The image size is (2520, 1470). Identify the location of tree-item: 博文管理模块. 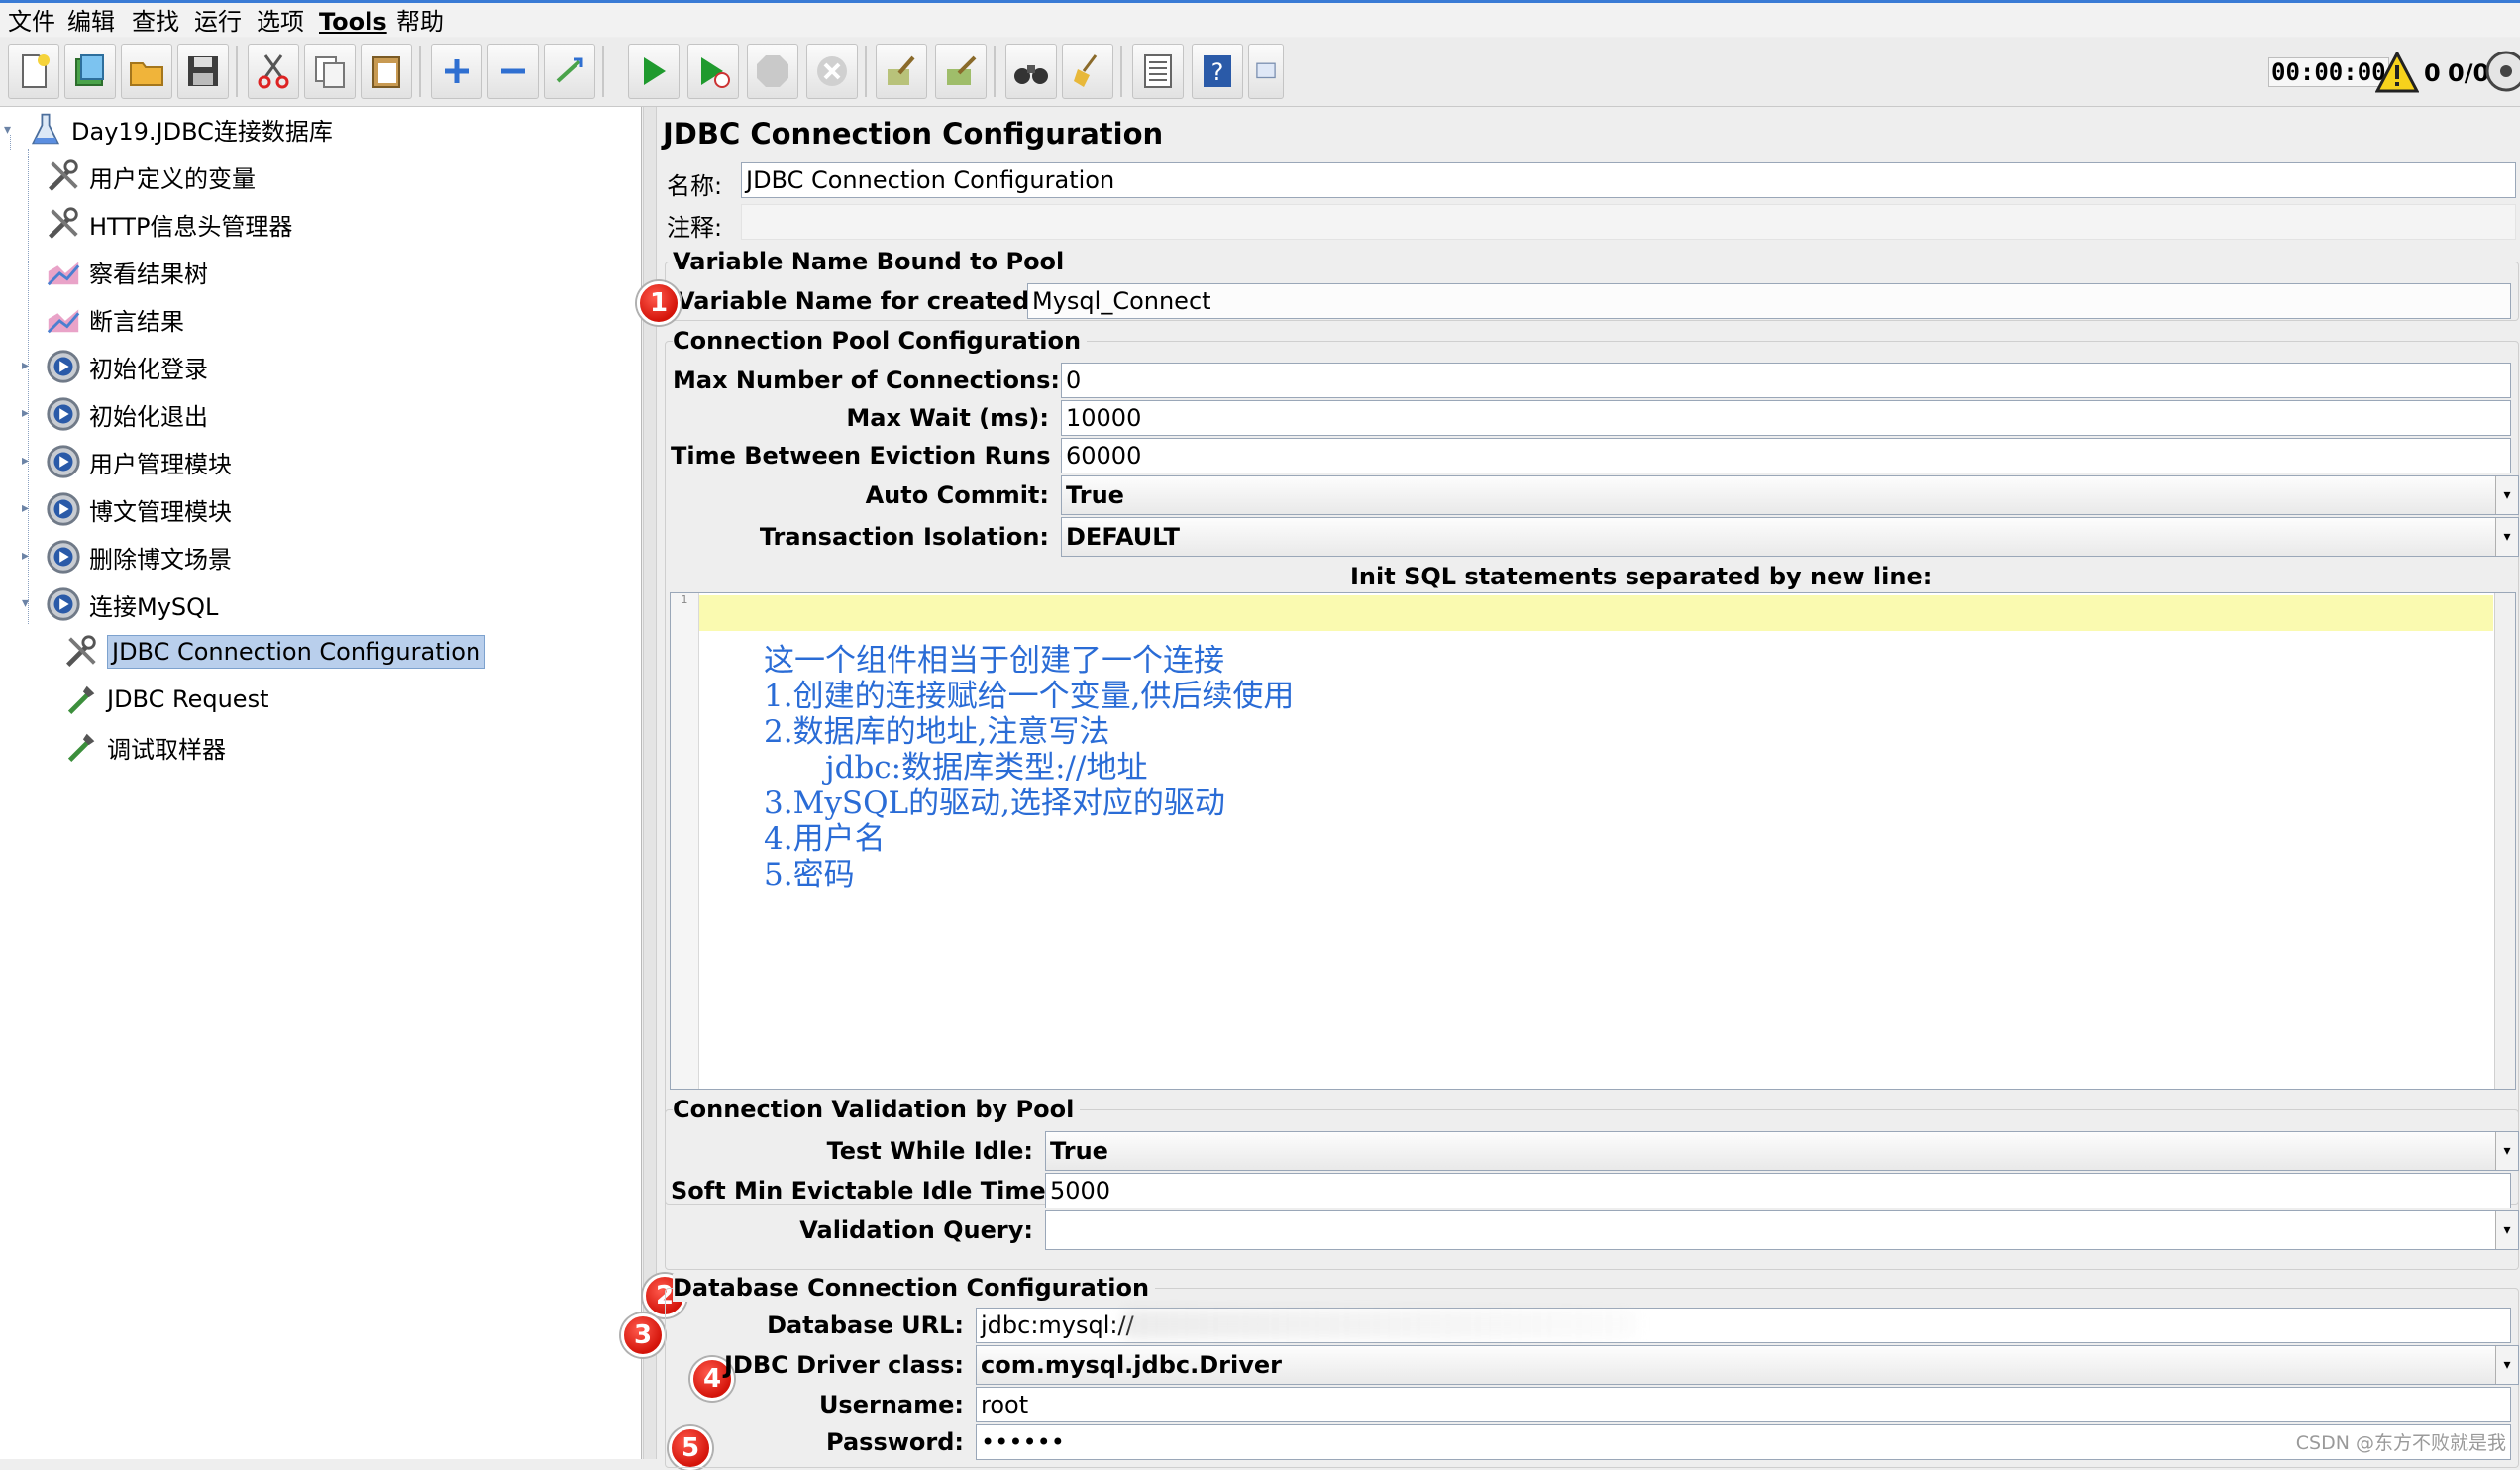
(138, 509).